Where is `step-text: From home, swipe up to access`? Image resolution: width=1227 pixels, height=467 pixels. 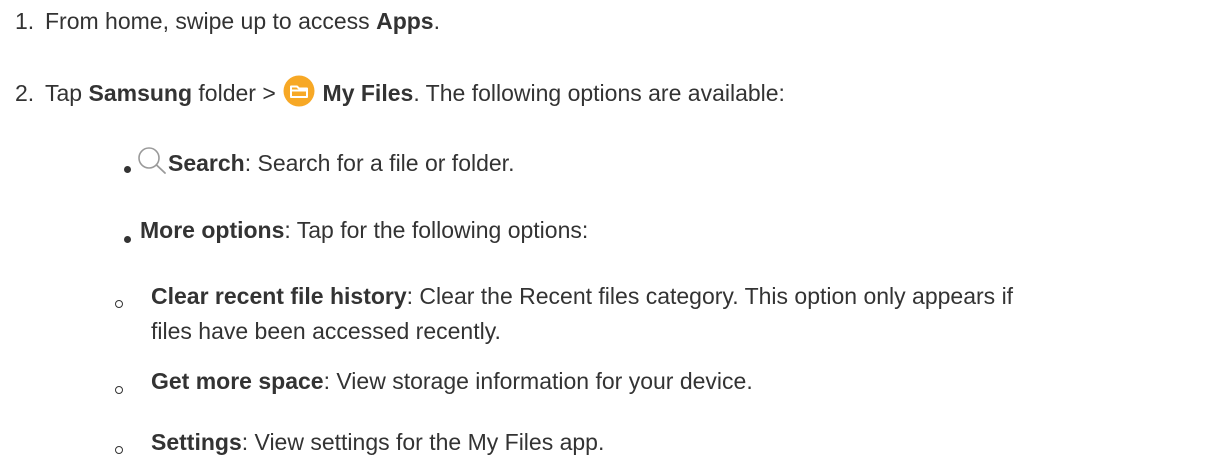
step-text: From home, swipe up to access is located at coordinates (211, 21).